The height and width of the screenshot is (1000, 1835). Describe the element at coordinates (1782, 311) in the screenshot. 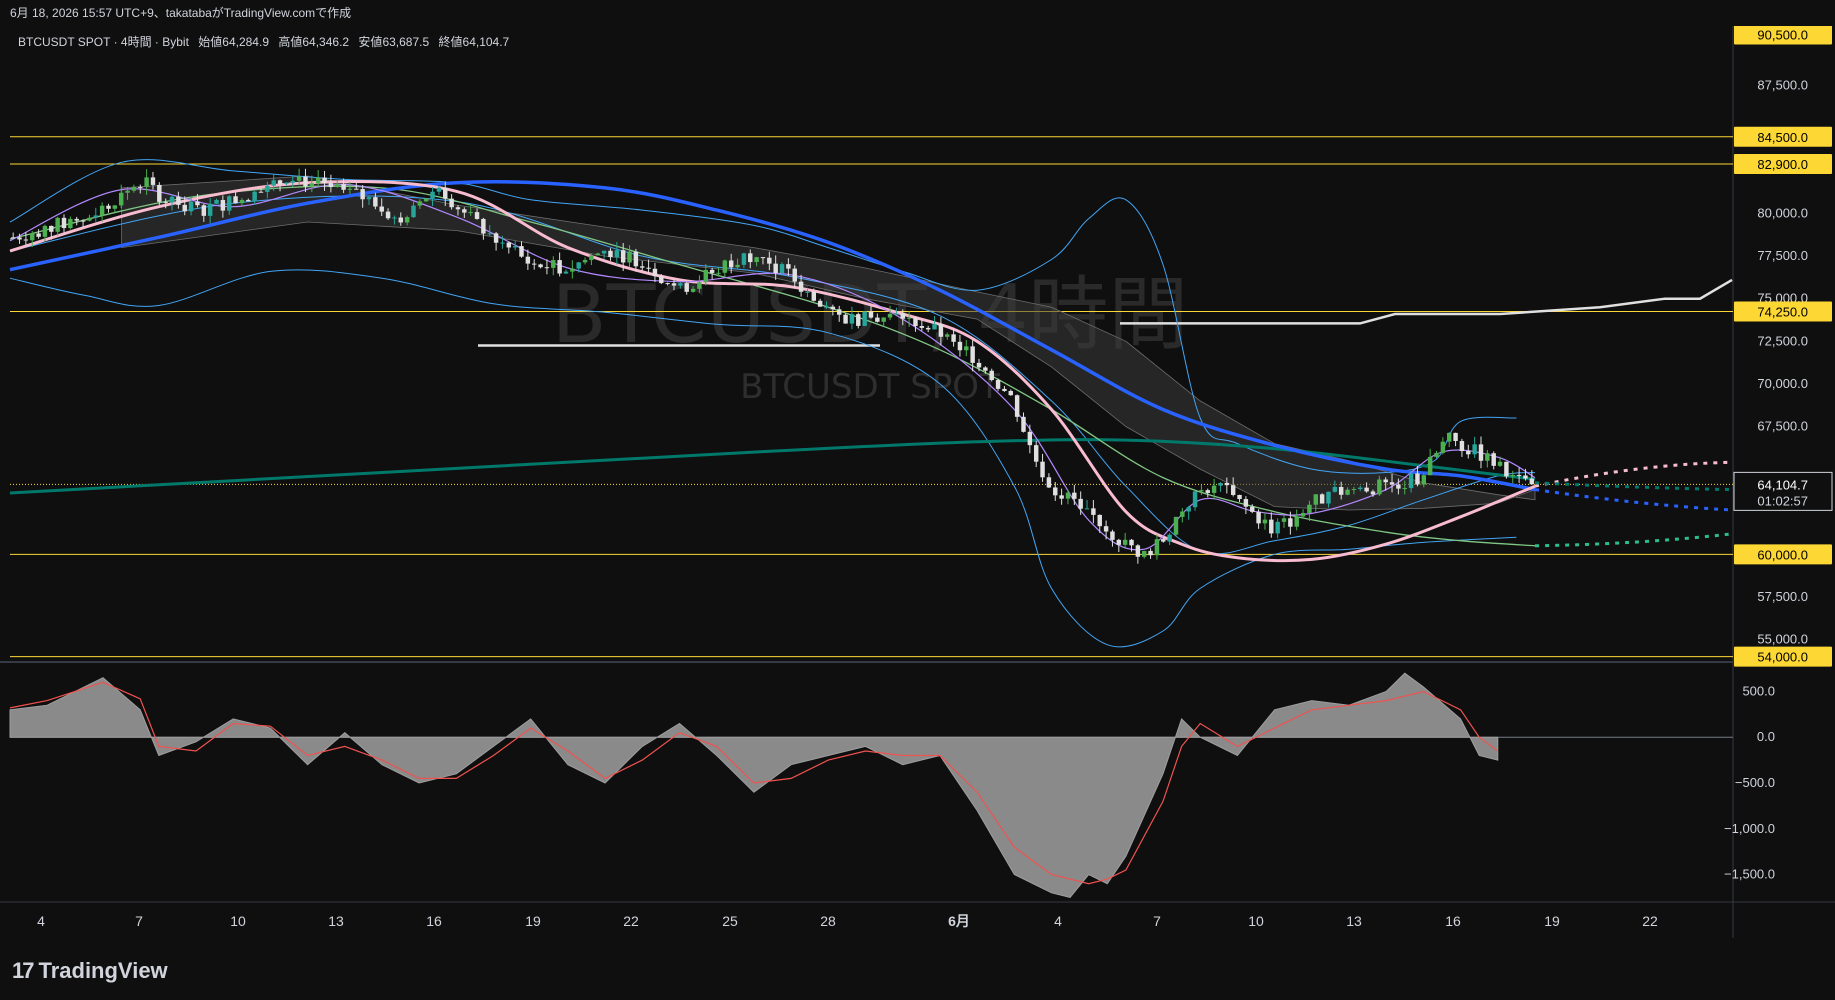

I see `level-price-label: 74,250.0` at that location.